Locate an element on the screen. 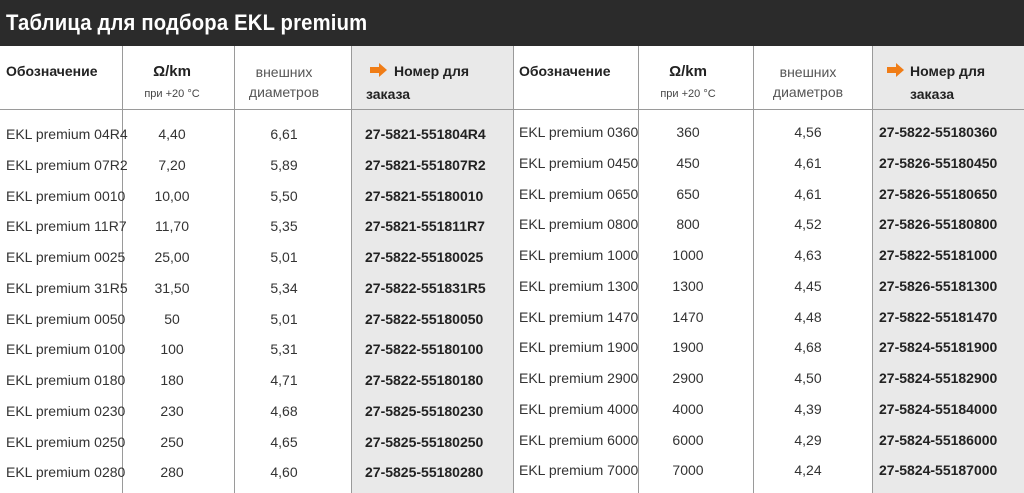 Image resolution: width=1024 pixels, height=493 pixels. table-row: EKL premium 0450 450 4,61 27-5826-55180450 is located at coordinates (768, 163).